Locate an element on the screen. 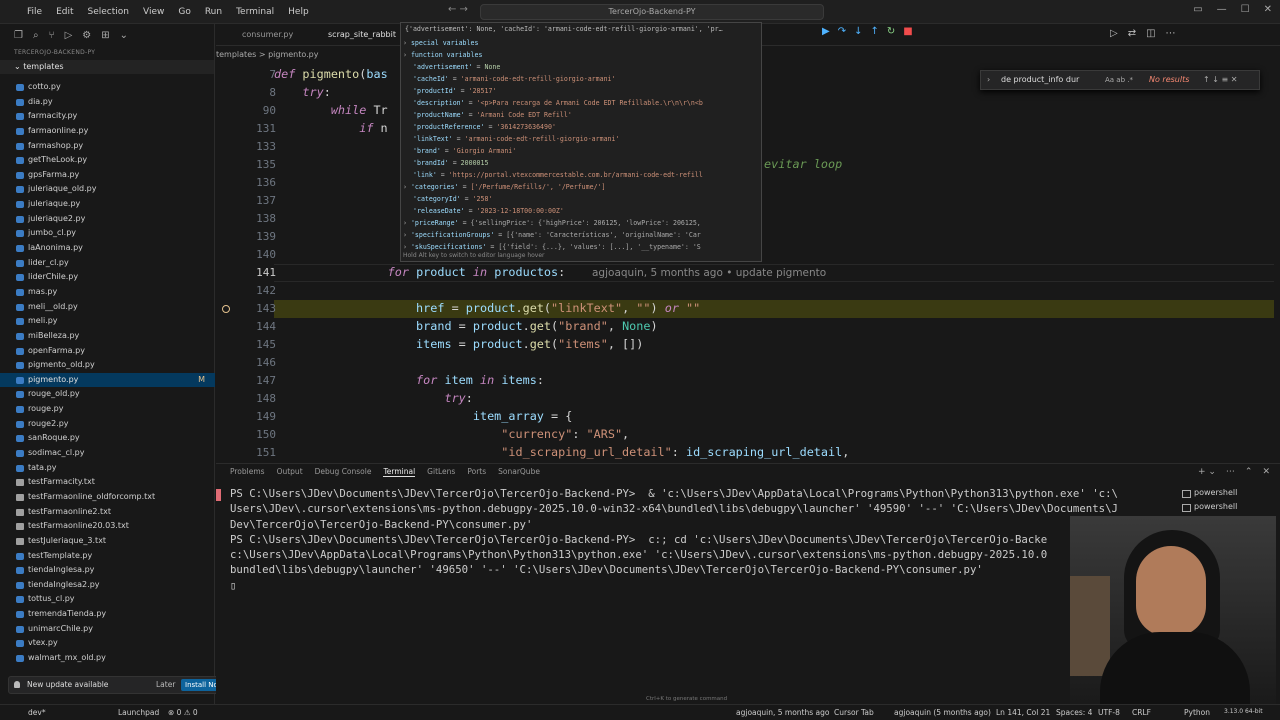  chevron-down-icon: ⌄ is located at coordinates (124, 35).